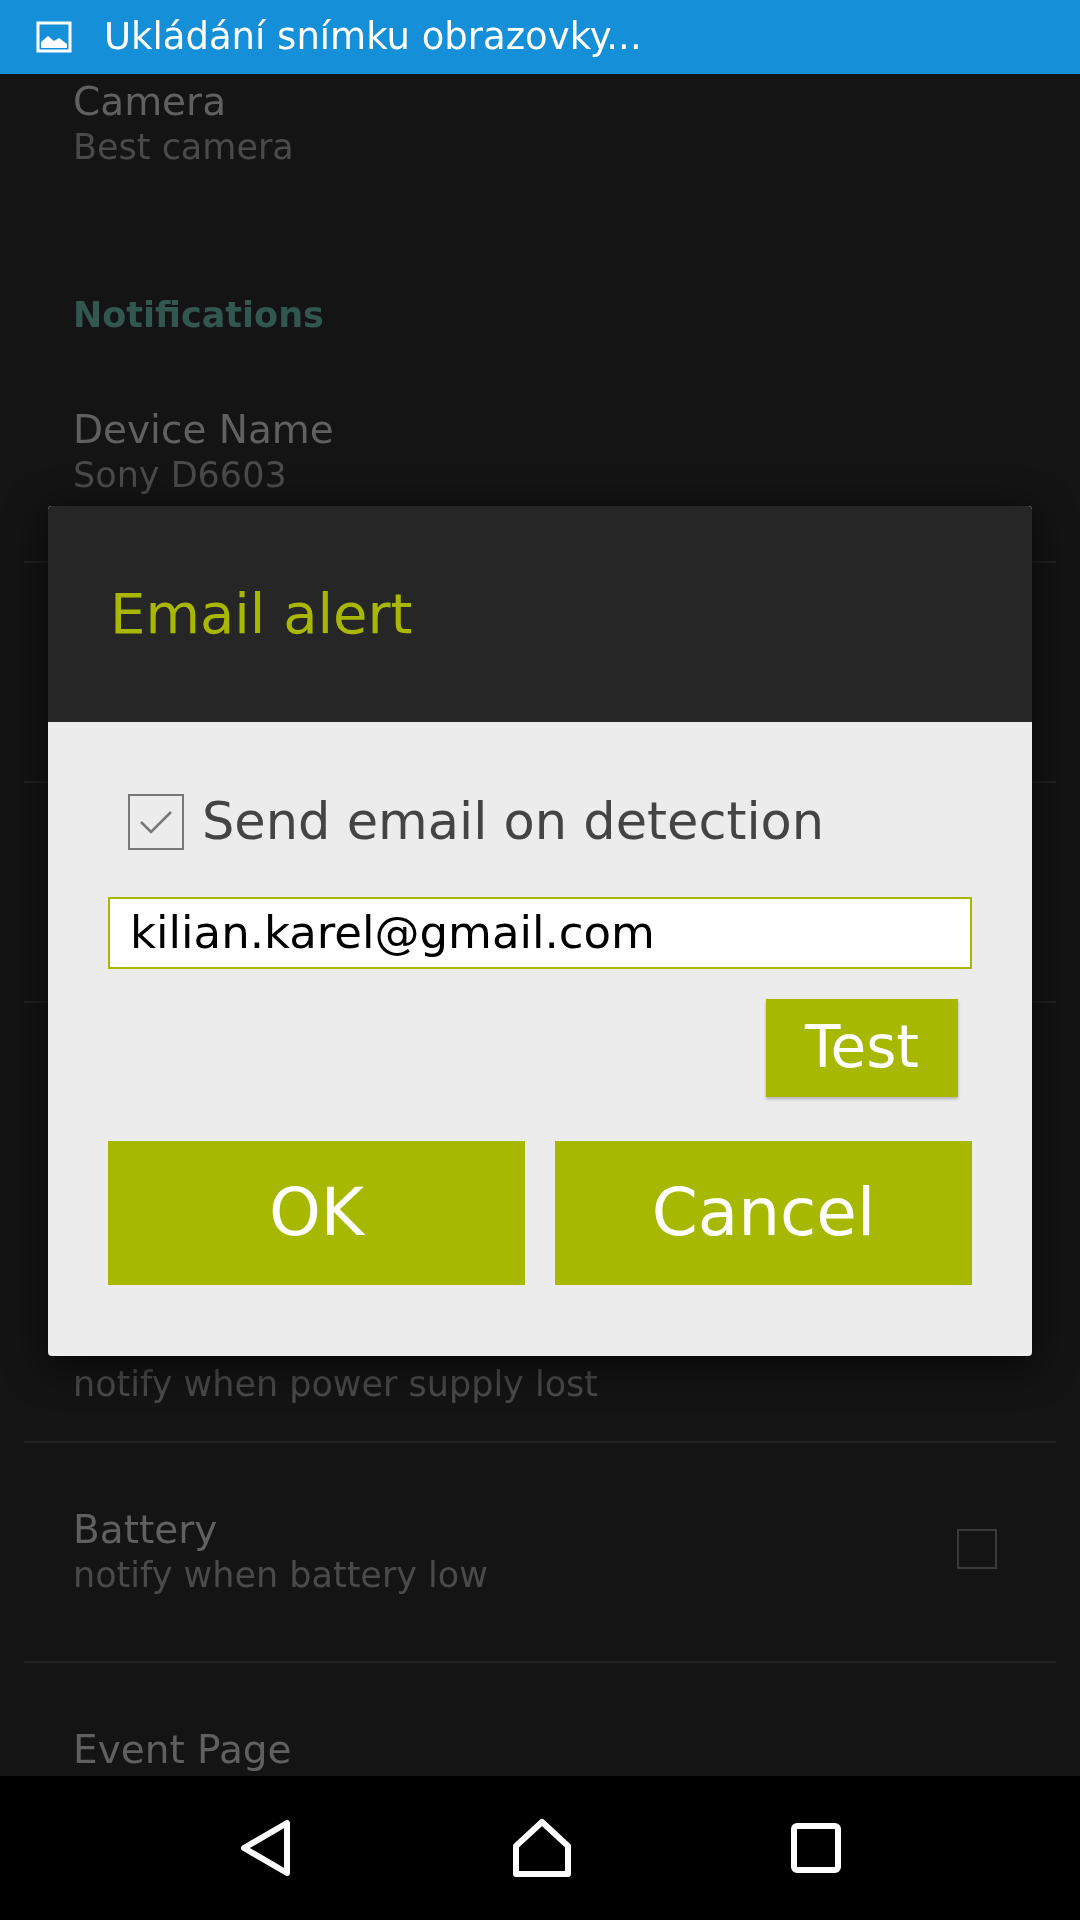 The image size is (1080, 1920). I want to click on cancel-button: Cancel, so click(763, 1212).